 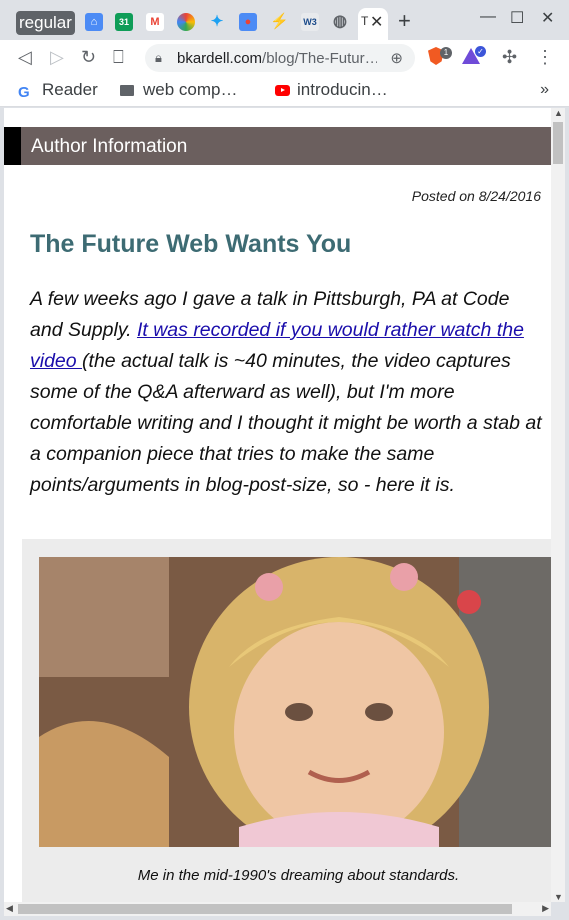 I want to click on scroll-down-icon: ▼, so click(x=558, y=897).